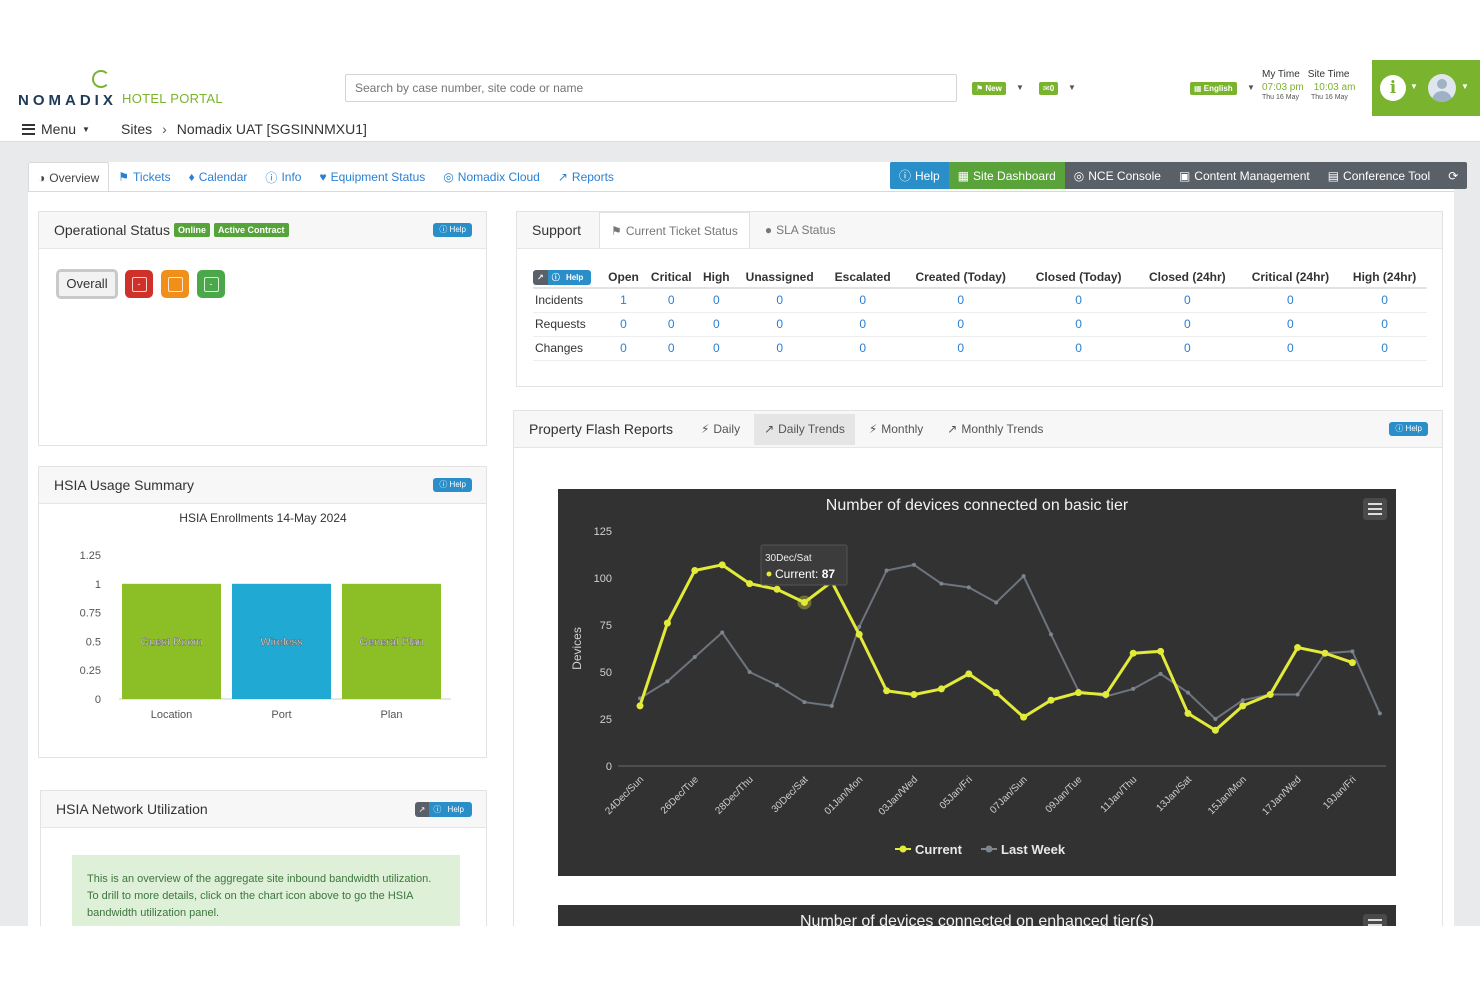 This screenshot has height=987, width=1480. Describe the element at coordinates (1006, 175) in the screenshot. I see `site-dashboard-button: ▦ Site Dashboard` at that location.